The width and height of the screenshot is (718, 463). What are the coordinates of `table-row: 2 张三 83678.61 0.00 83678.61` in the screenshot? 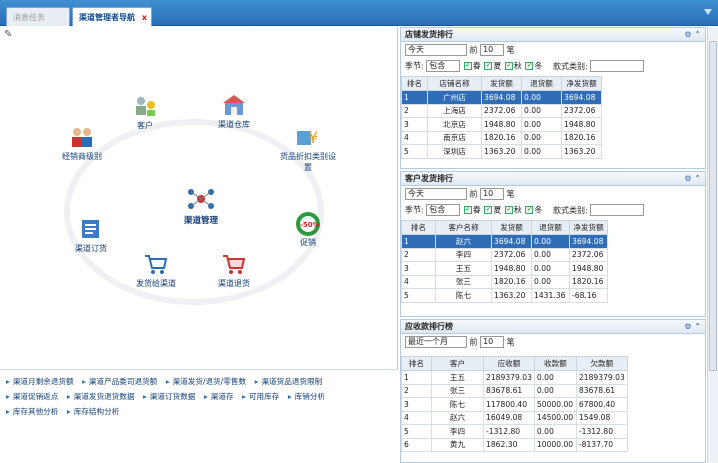 It's located at (551, 390).